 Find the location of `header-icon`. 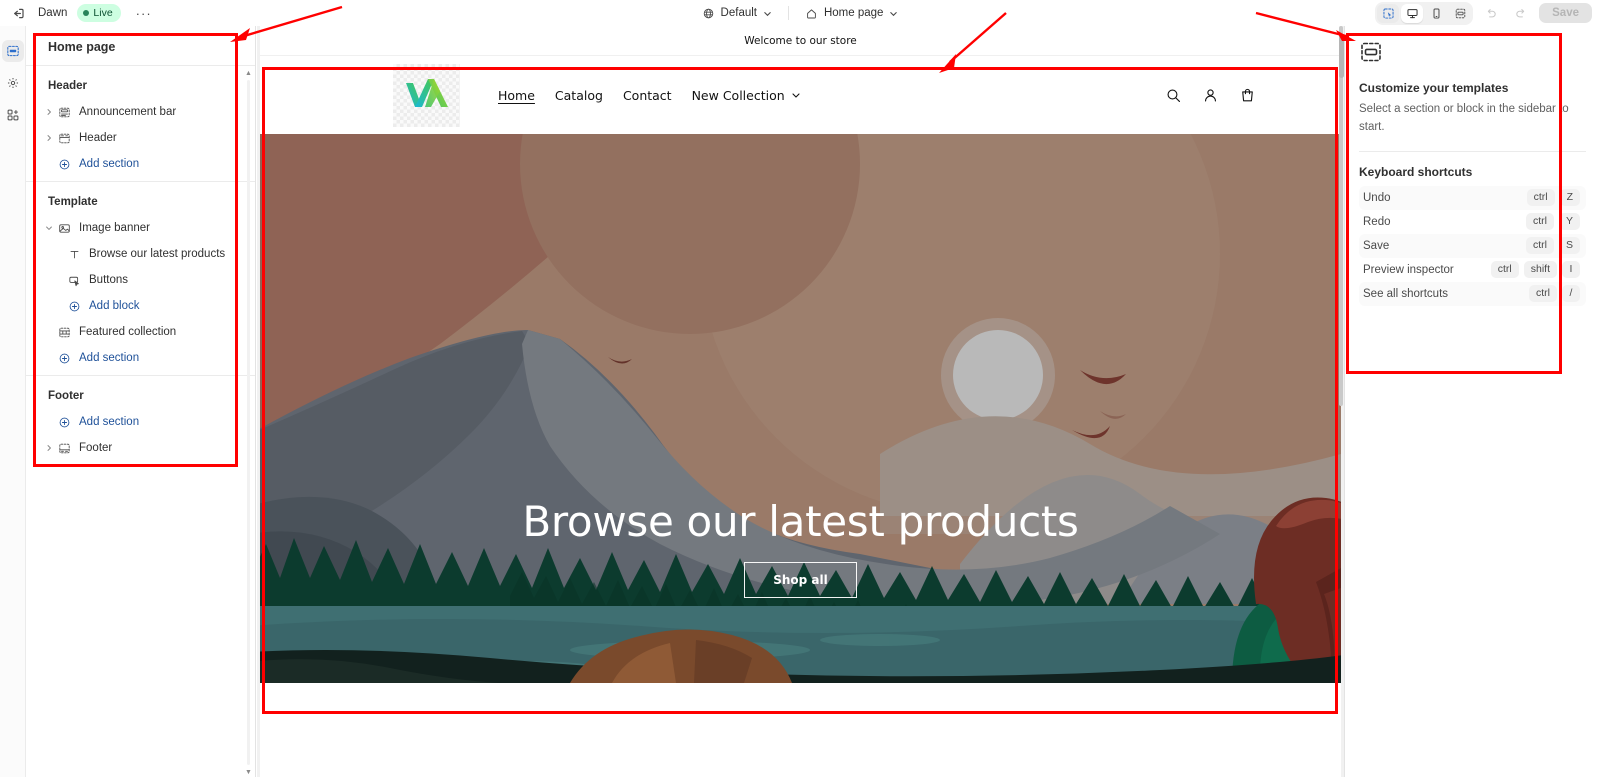

header-icon is located at coordinates (64, 138).